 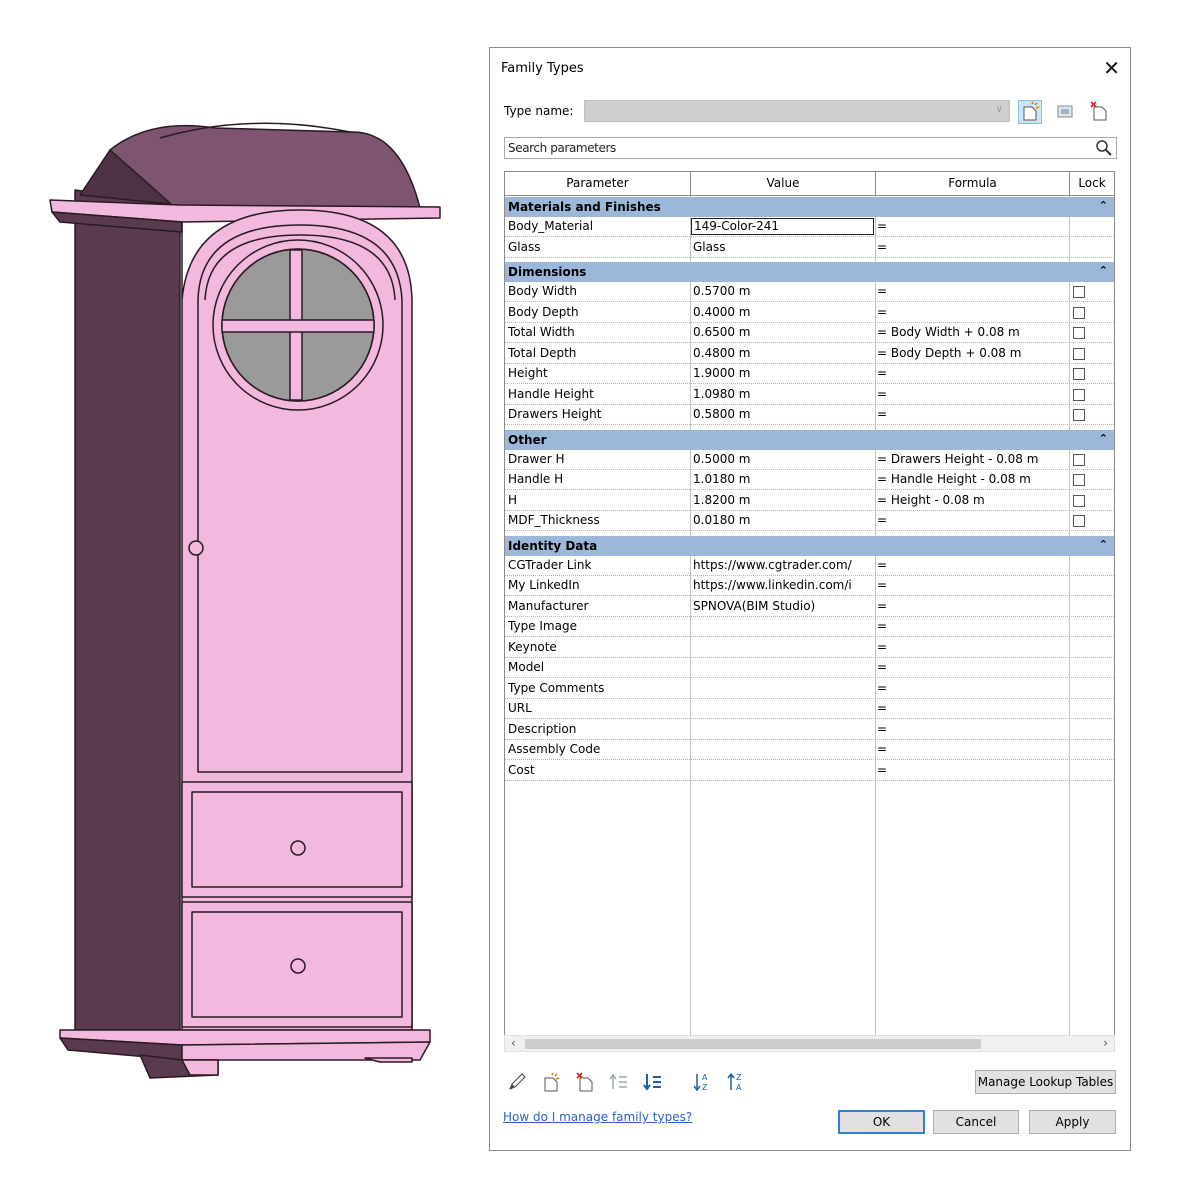 I want to click on search-icon, so click(x=1104, y=148).